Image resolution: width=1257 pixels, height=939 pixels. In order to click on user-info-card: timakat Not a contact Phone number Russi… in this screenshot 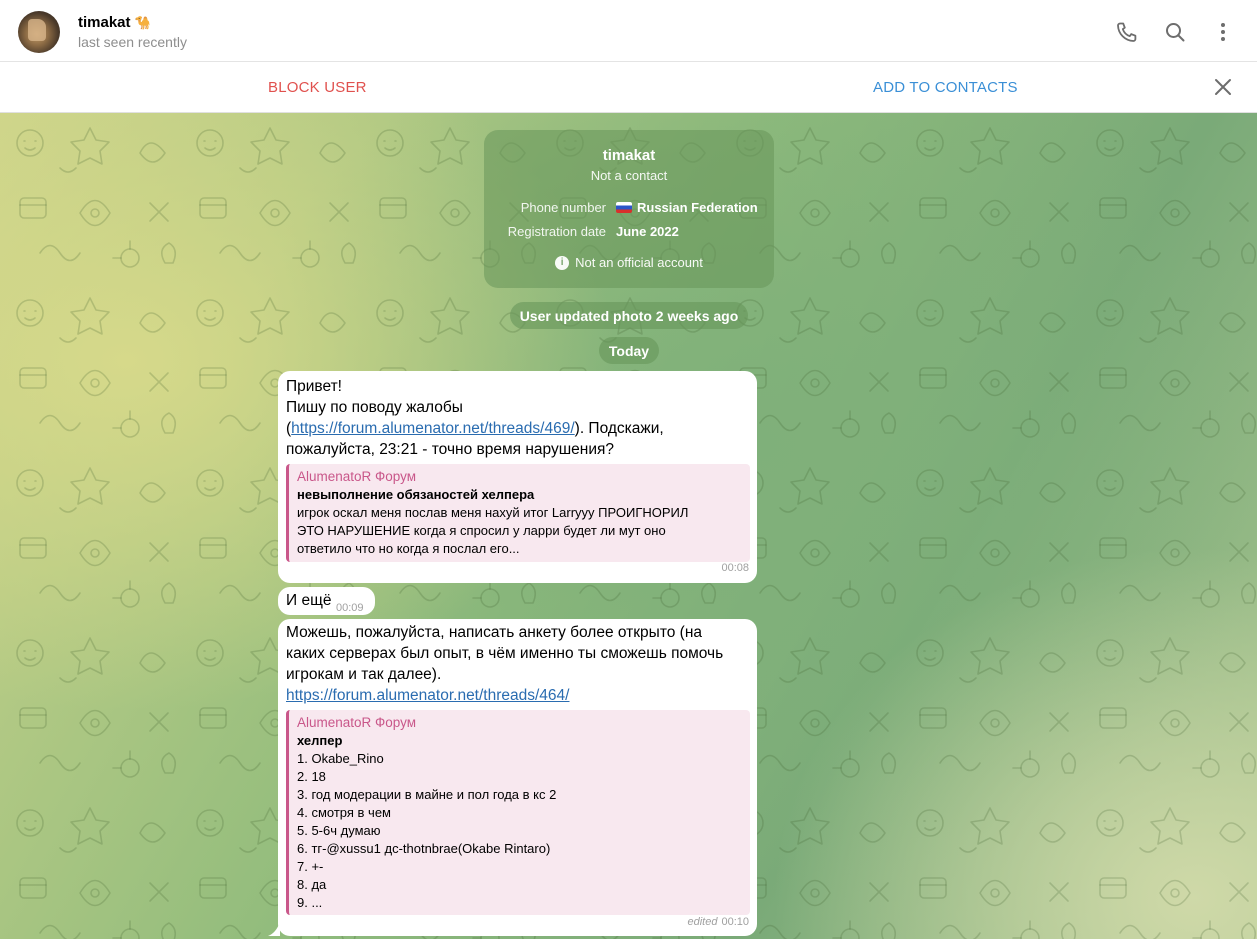, I will do `click(629, 209)`.